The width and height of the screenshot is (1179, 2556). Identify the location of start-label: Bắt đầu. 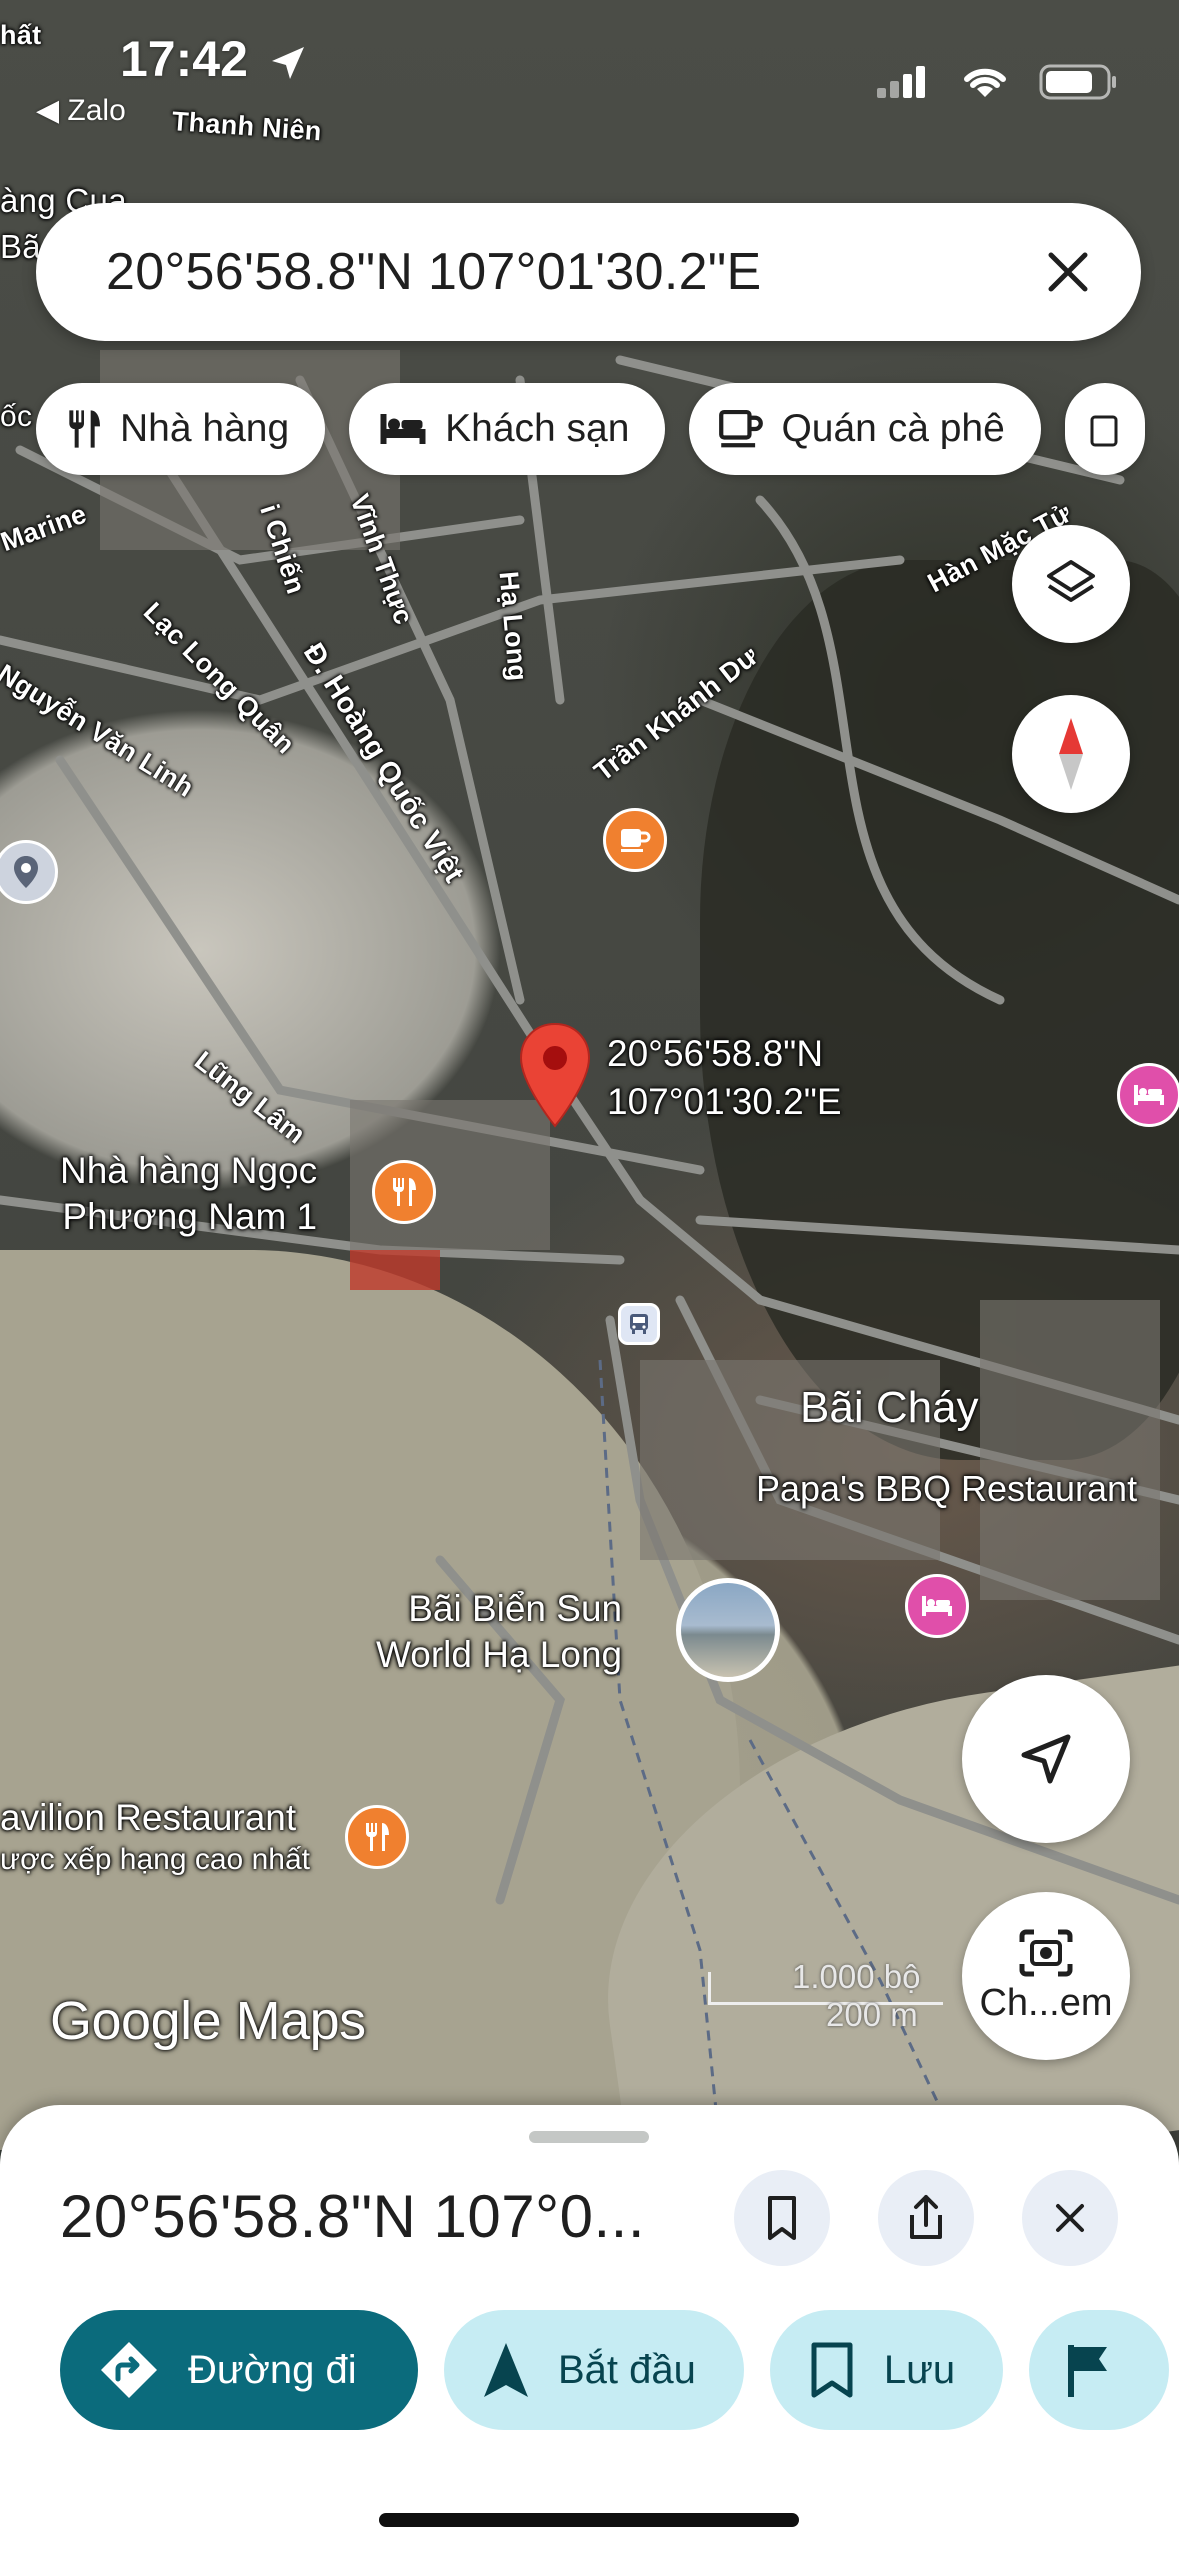
(627, 2369).